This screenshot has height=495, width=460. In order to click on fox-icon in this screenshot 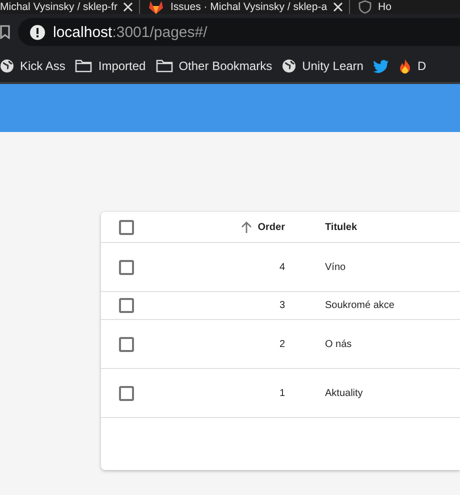, I will do `click(156, 7)`.